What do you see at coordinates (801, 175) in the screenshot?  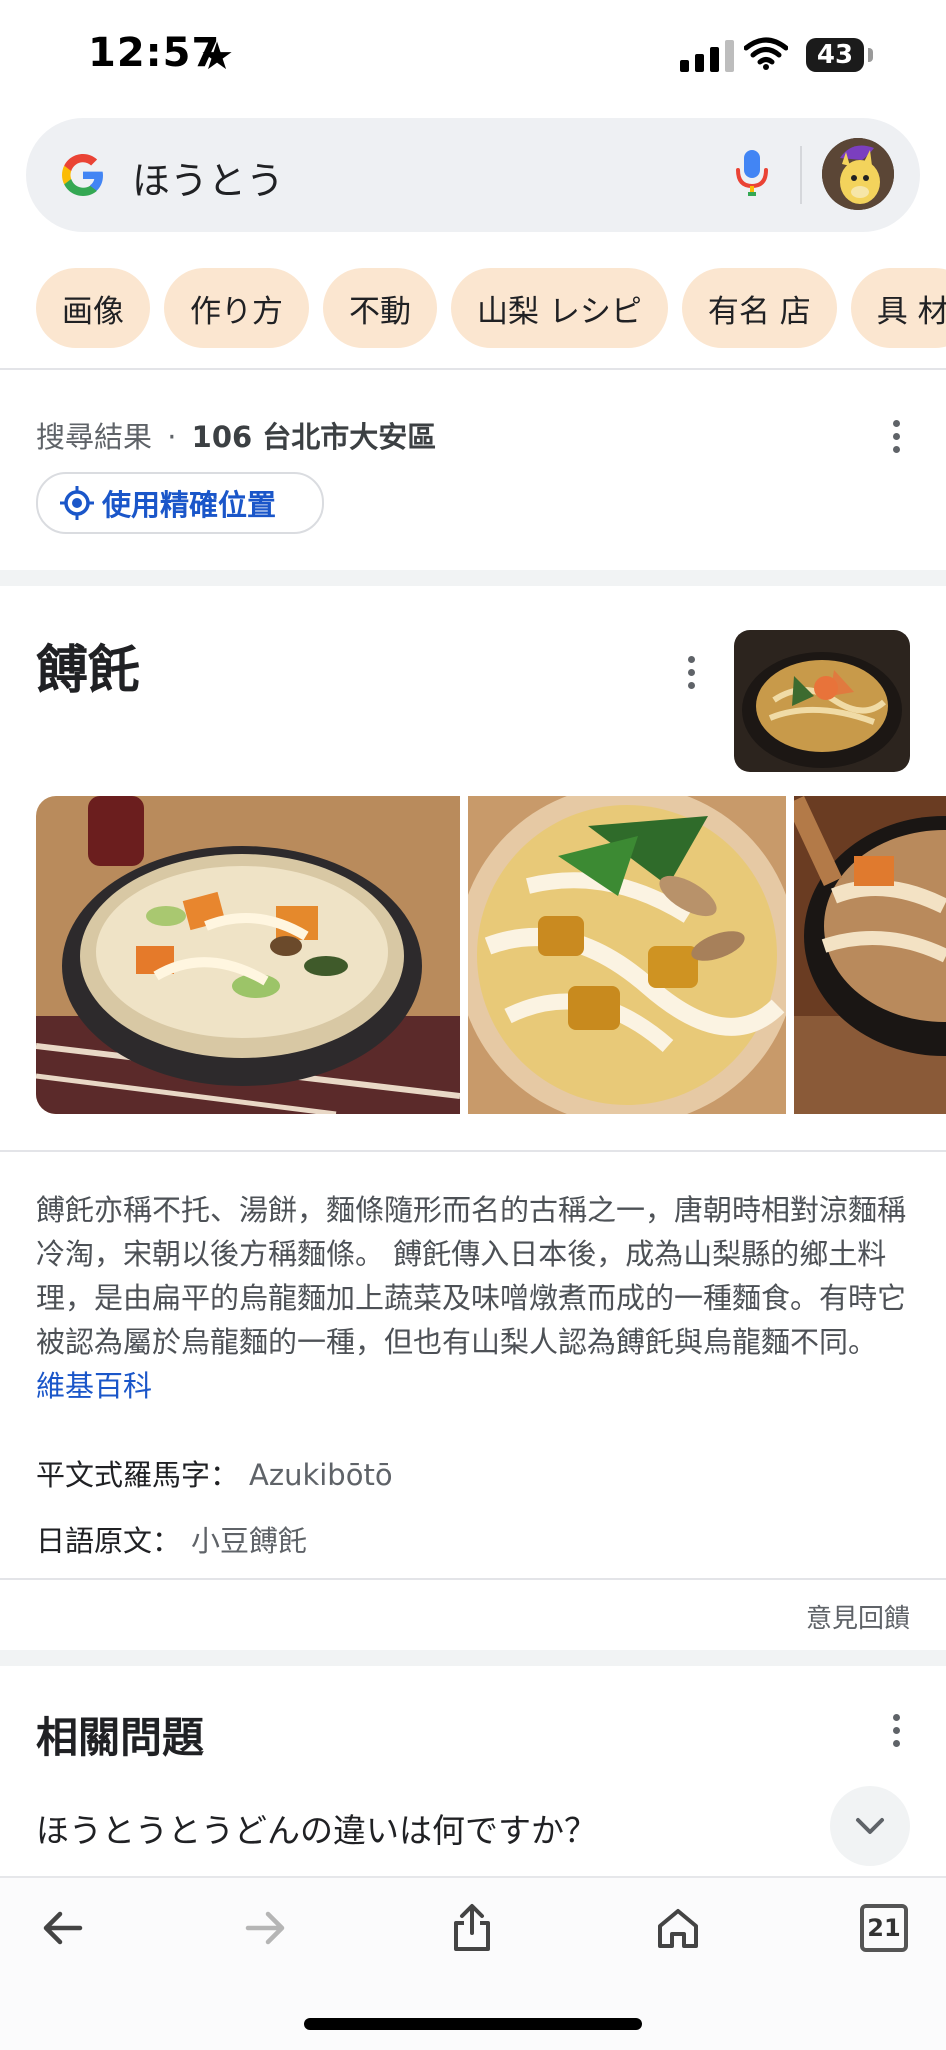 I see `search-divider` at bounding box center [801, 175].